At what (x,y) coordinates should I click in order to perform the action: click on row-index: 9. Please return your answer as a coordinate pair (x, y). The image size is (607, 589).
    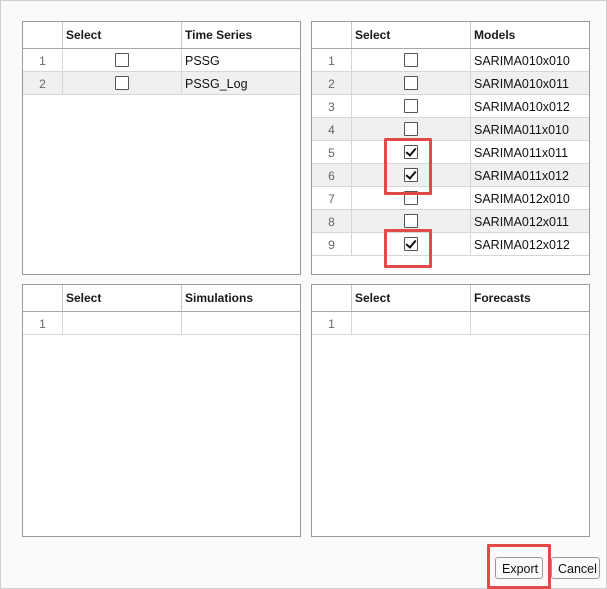
    Looking at the image, I should click on (332, 244).